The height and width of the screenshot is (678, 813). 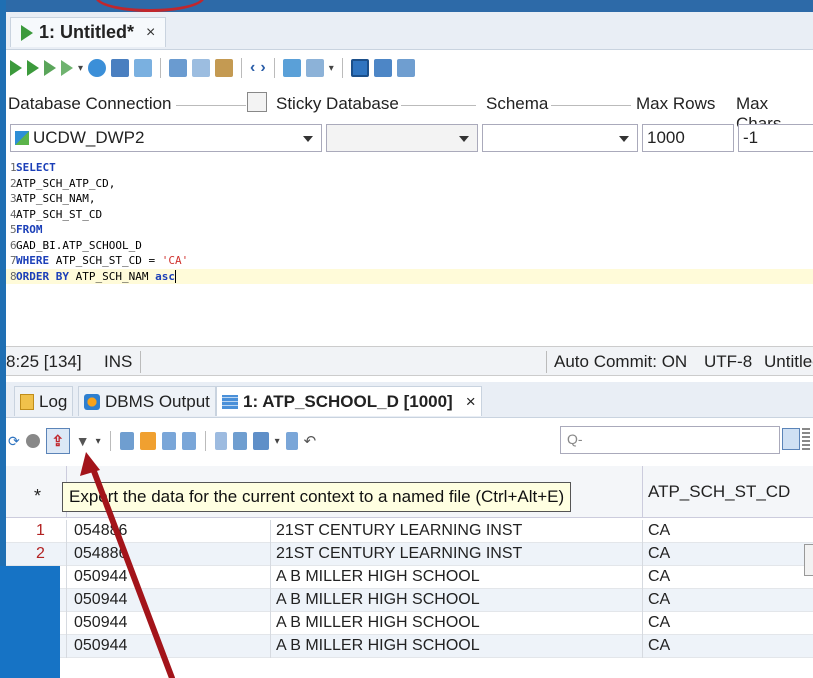 I want to click on table-row: 2 054886 21ST CENTURY LEARNING INST CA, so click(x=409, y=554).